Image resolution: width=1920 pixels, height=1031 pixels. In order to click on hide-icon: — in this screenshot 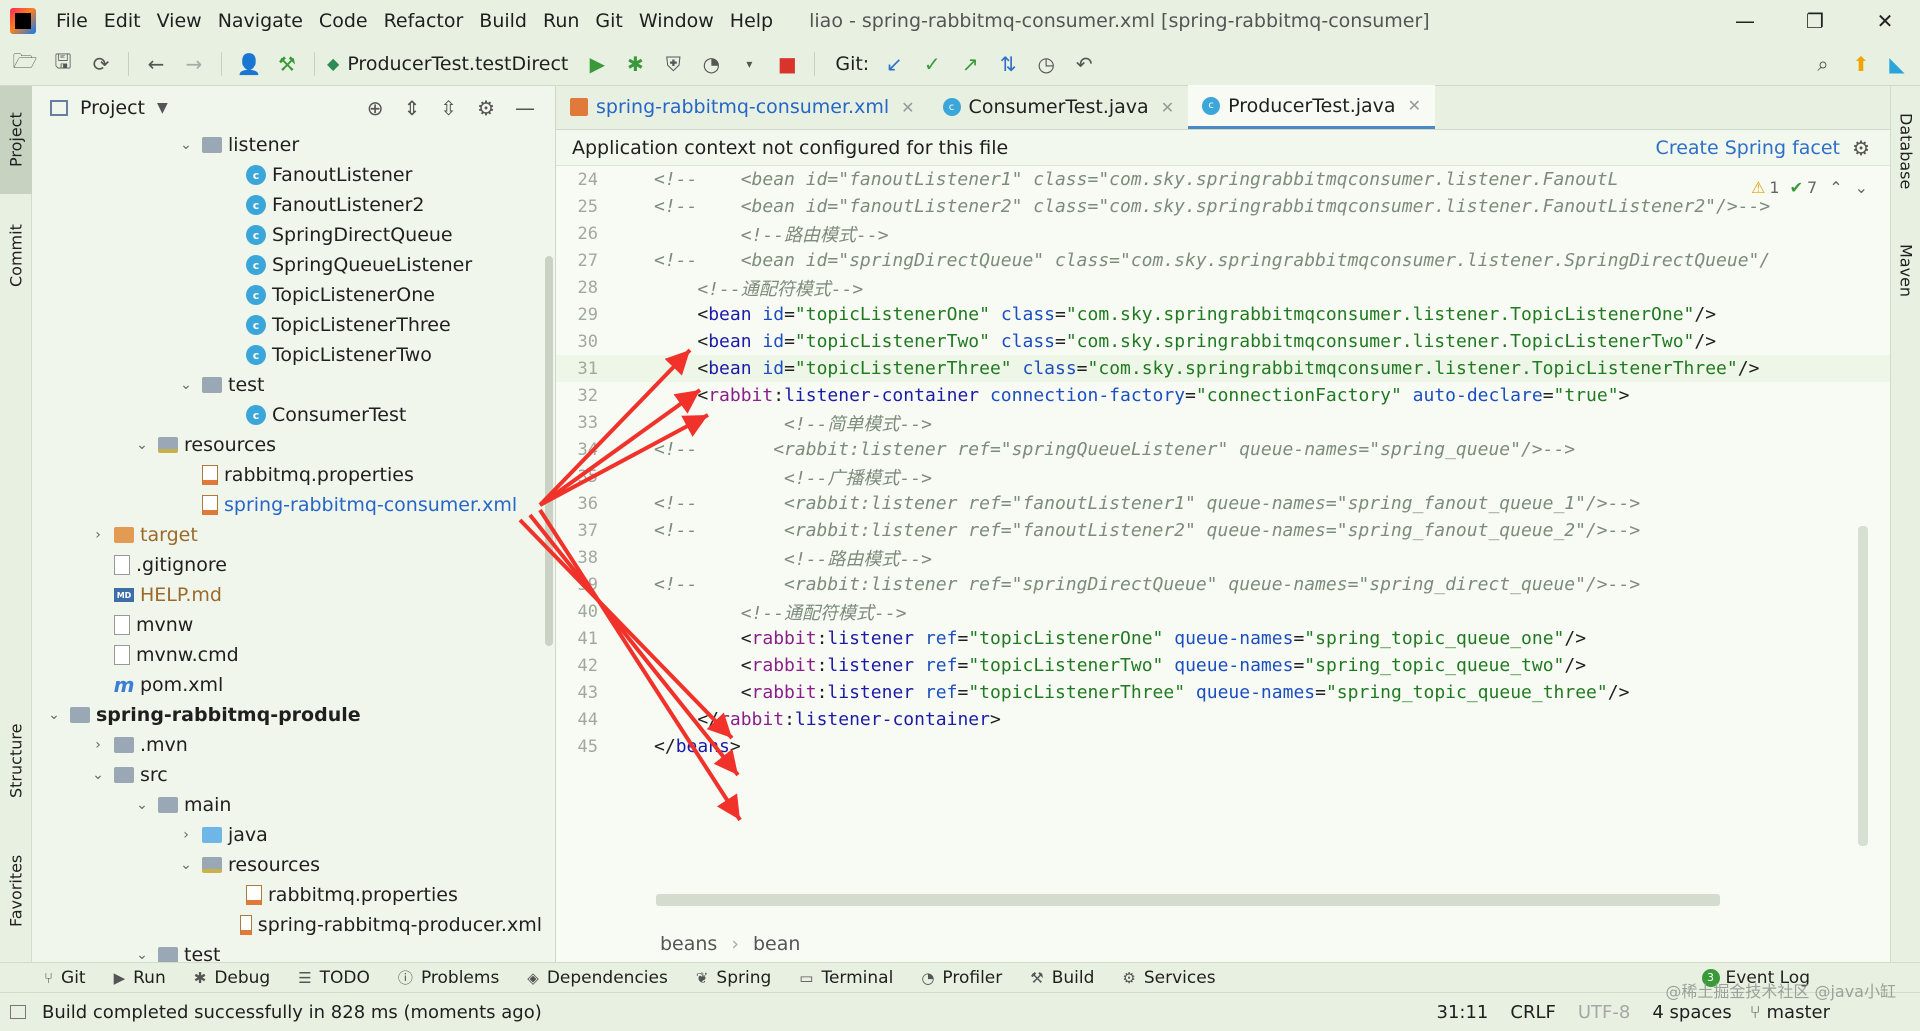, I will do `click(525, 108)`.